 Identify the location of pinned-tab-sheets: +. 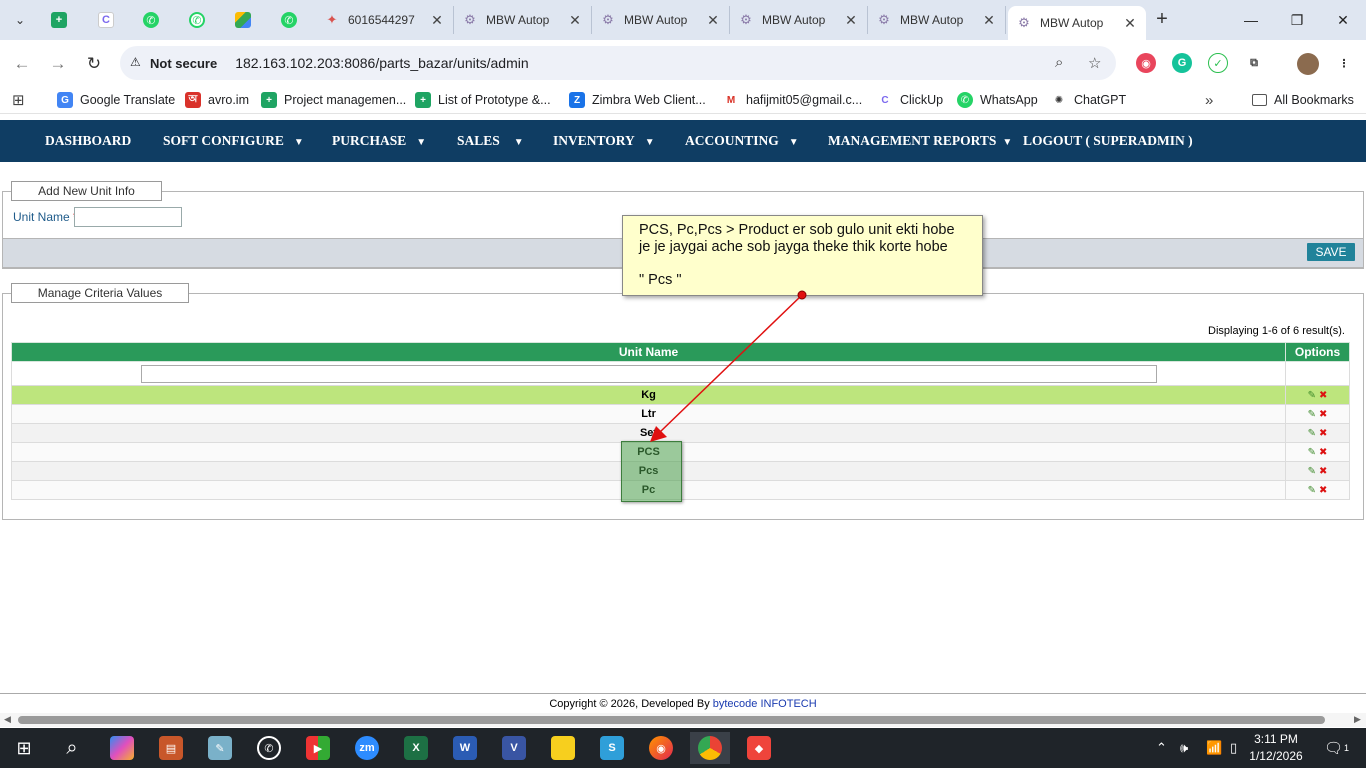
(59, 20).